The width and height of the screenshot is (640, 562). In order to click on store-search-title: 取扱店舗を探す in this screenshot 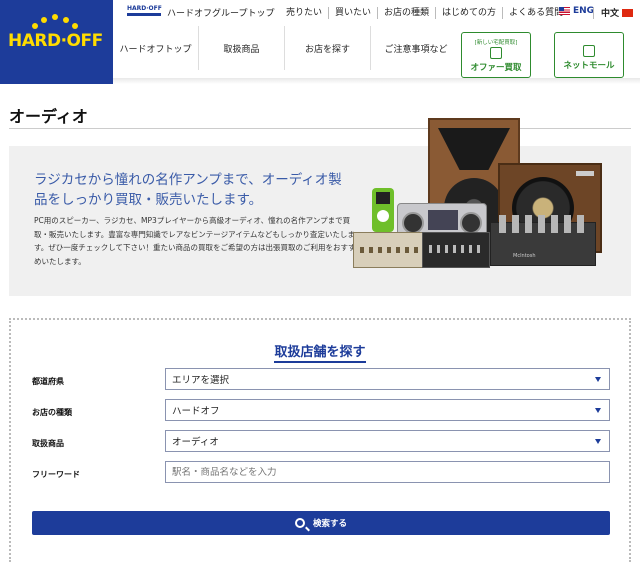, I will do `click(320, 352)`.